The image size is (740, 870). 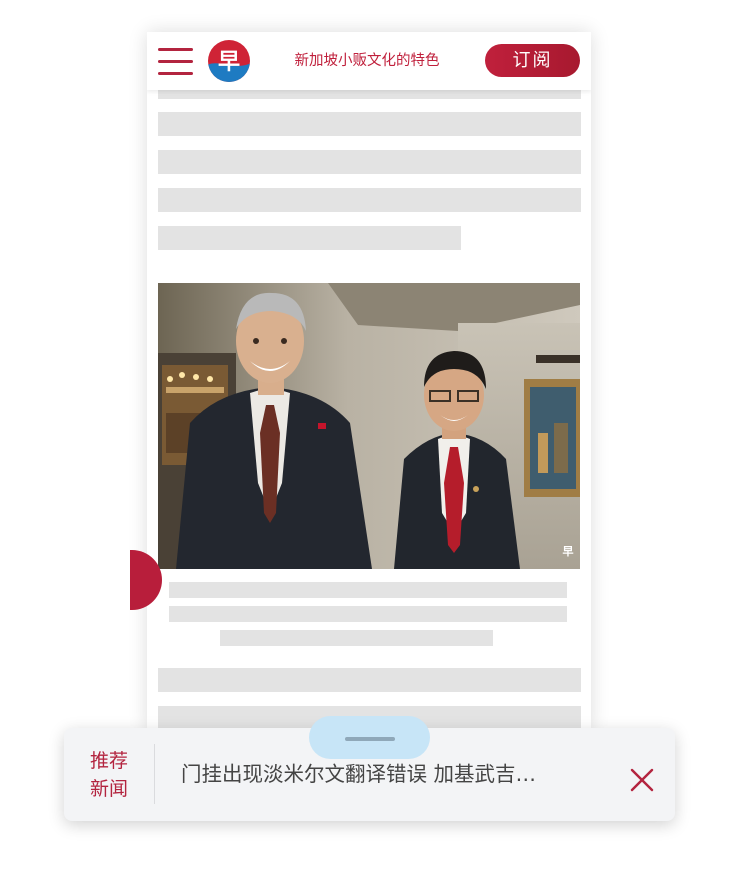 What do you see at coordinates (642, 780) in the screenshot?
I see `close-icon` at bounding box center [642, 780].